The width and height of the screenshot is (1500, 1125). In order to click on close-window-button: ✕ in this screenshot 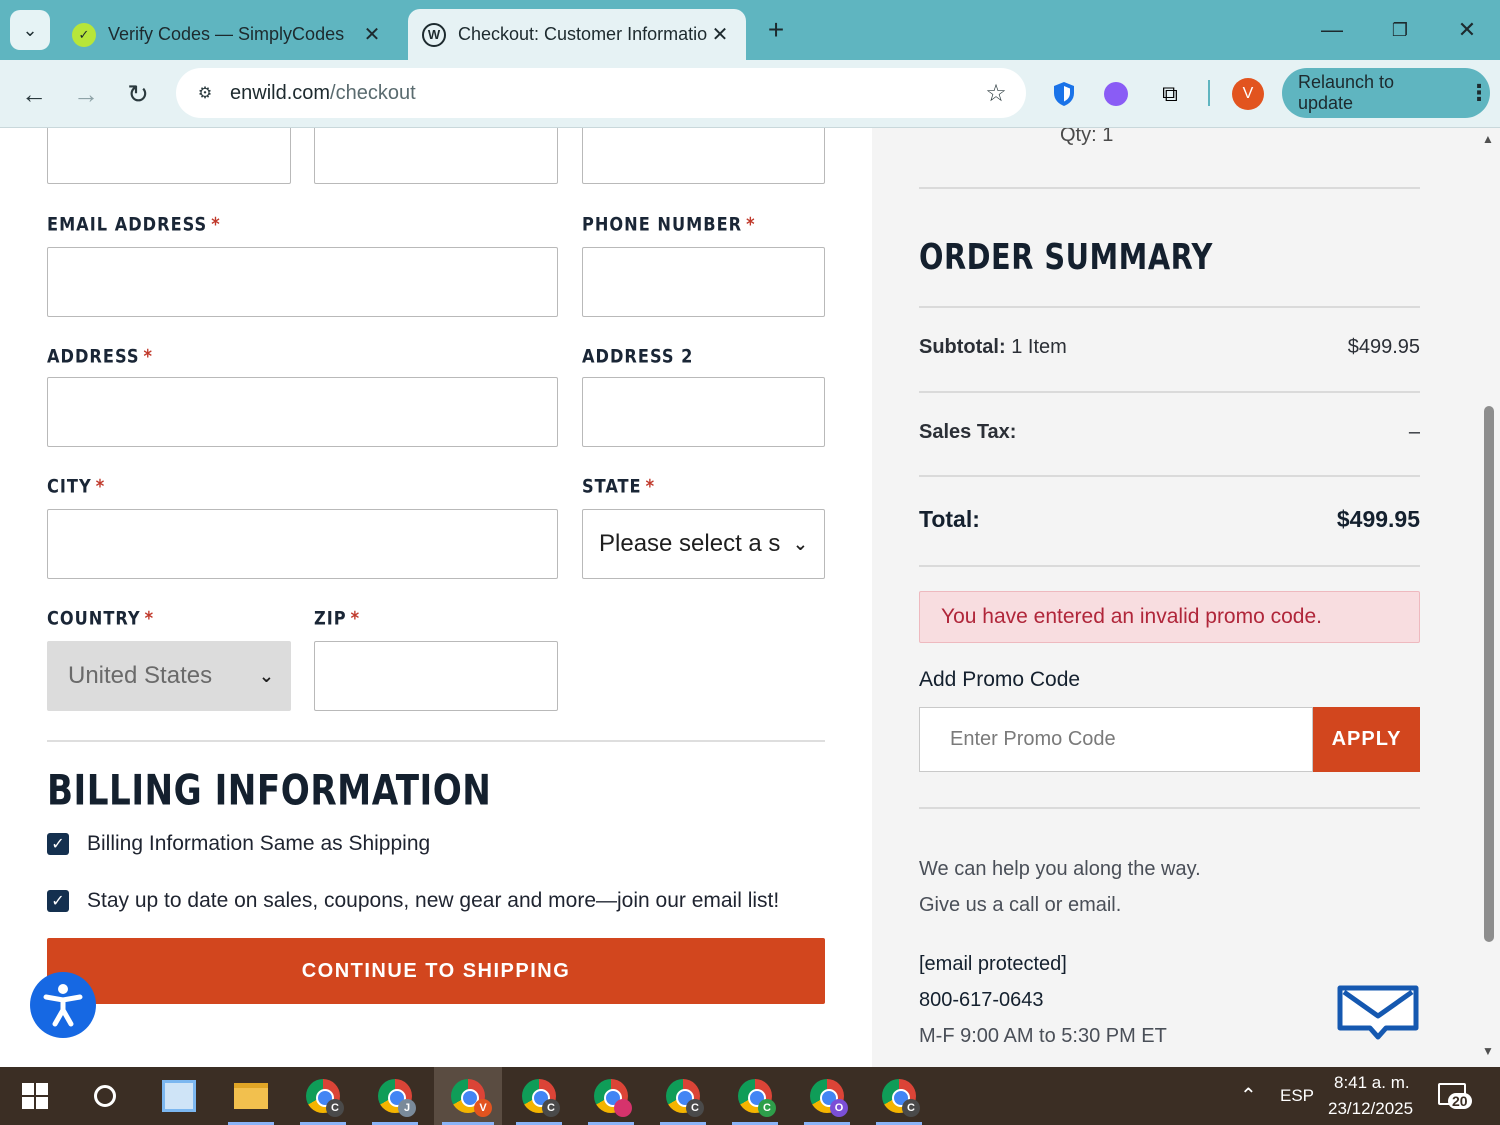, I will do `click(1467, 30)`.